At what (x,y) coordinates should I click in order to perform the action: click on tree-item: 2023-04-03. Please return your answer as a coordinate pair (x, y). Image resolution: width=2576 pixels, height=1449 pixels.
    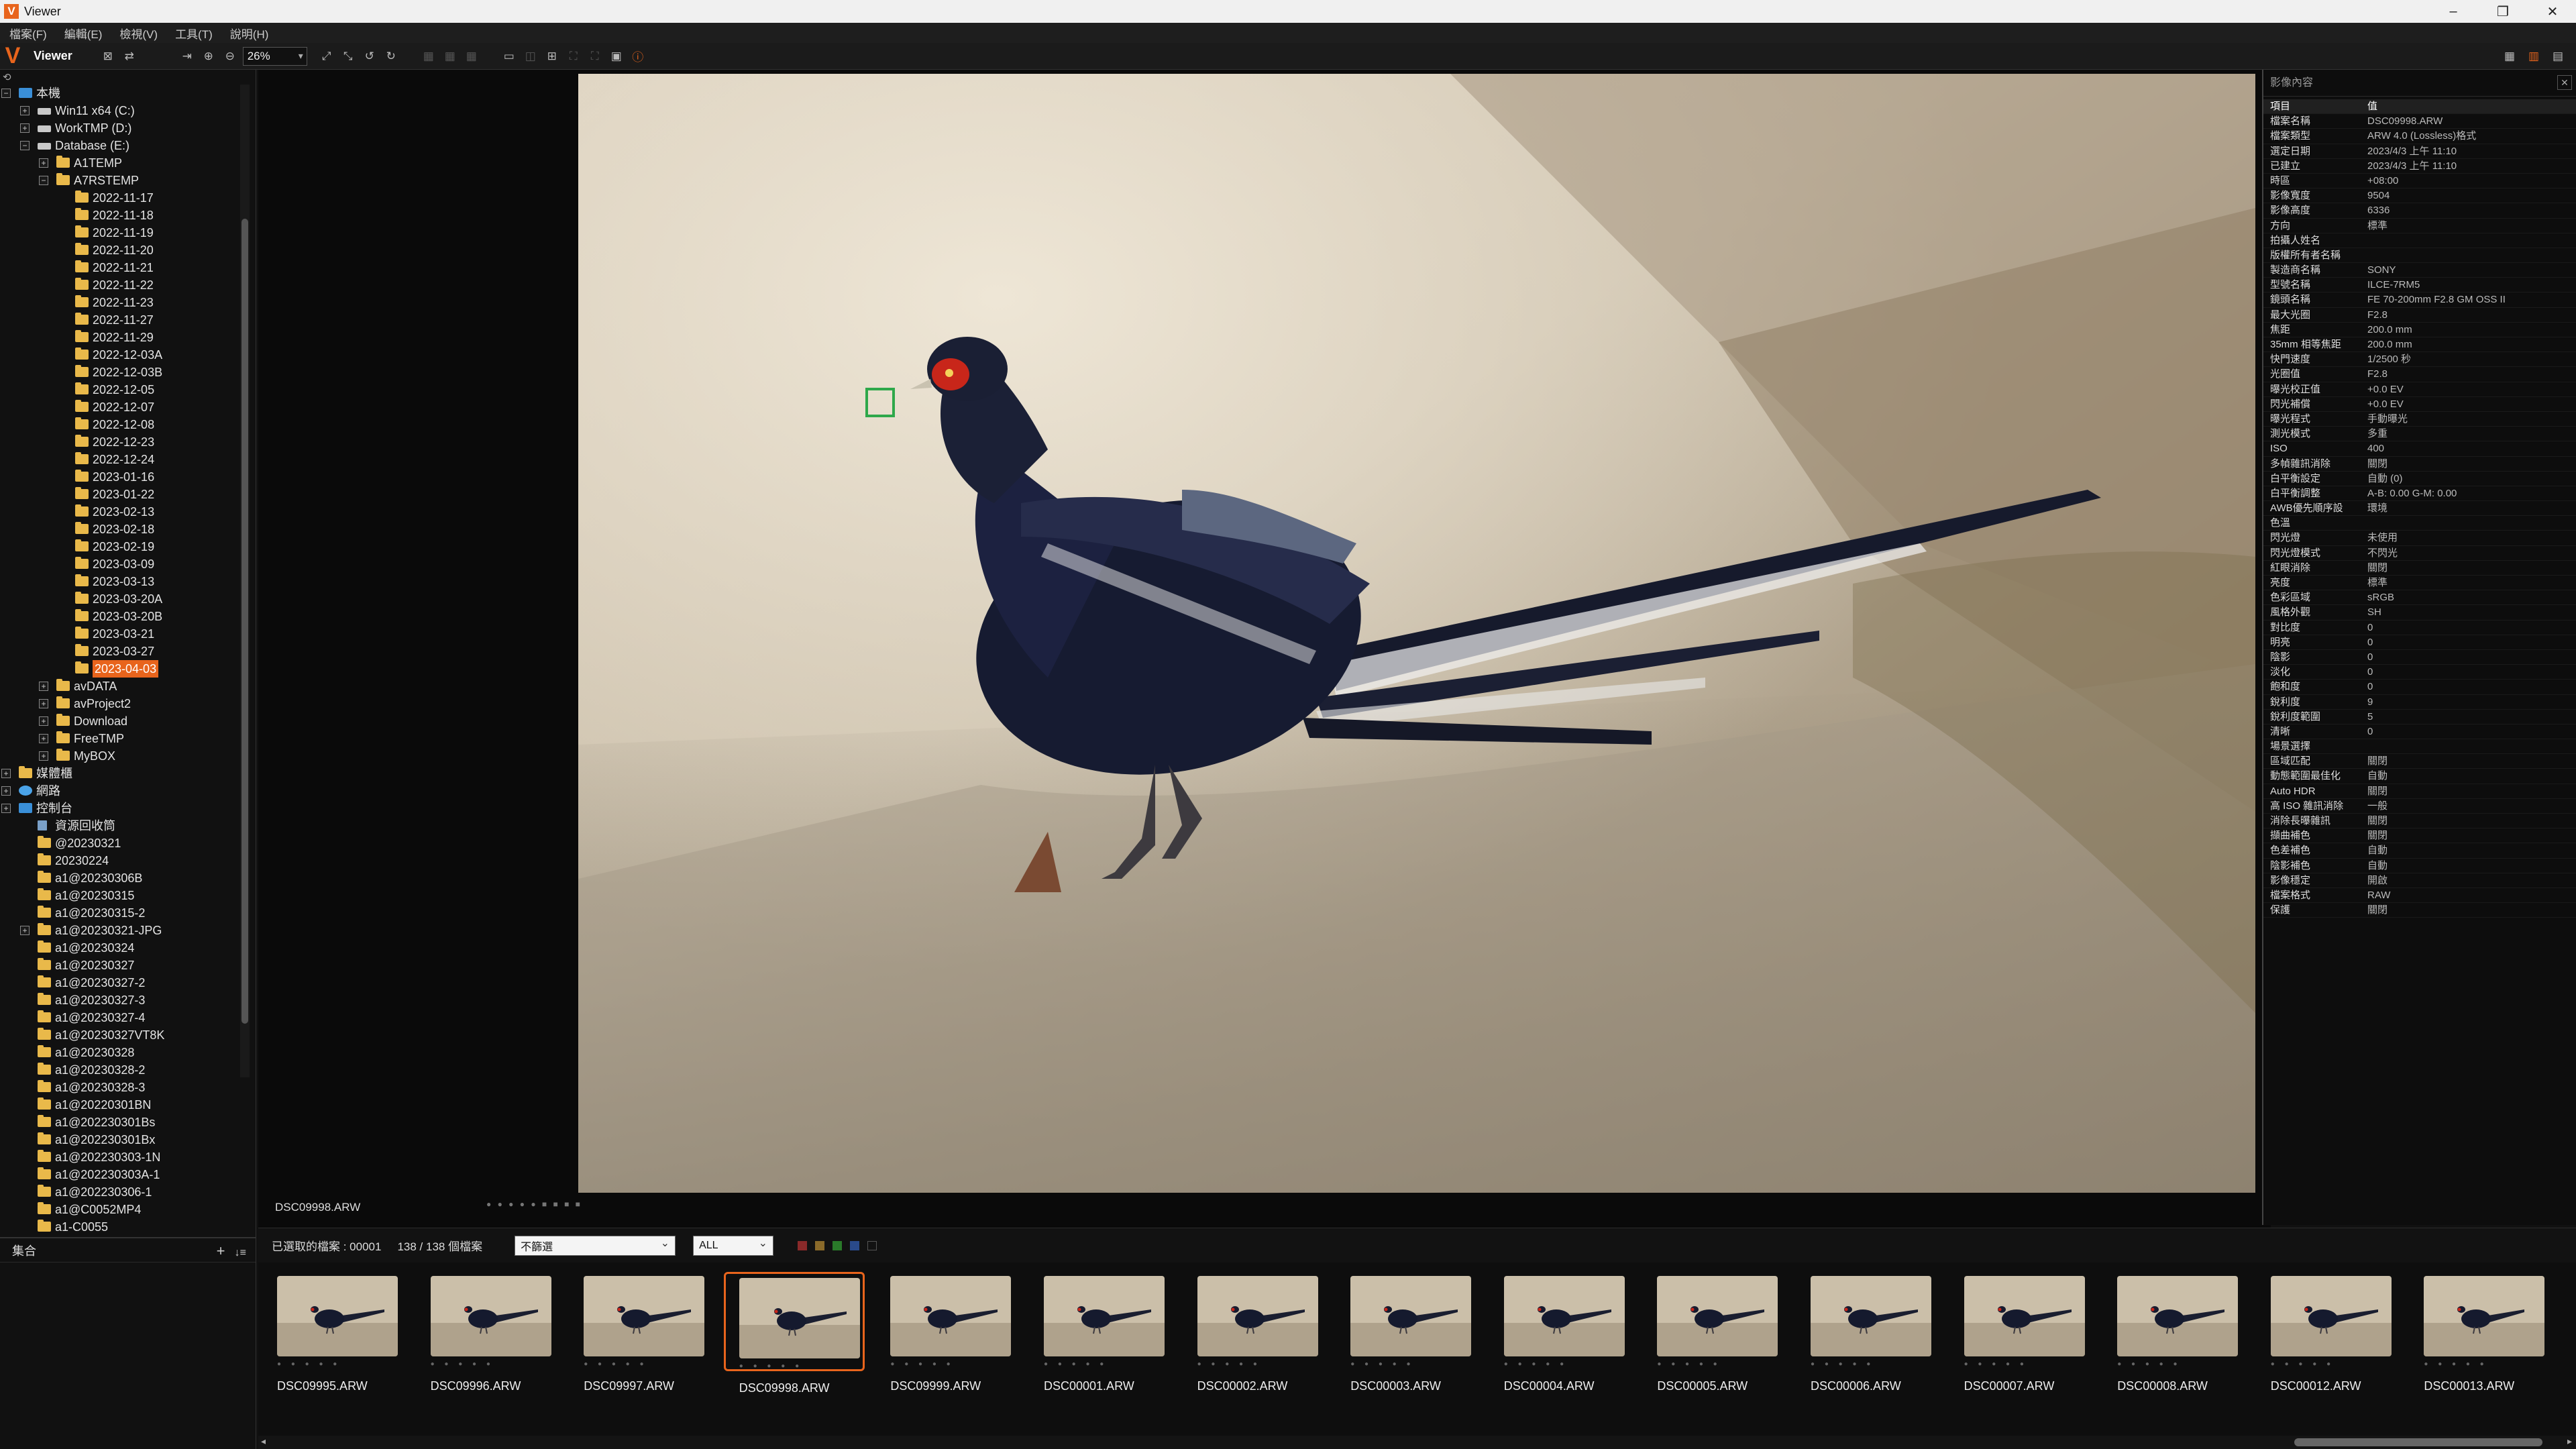
    Looking at the image, I should click on (119, 669).